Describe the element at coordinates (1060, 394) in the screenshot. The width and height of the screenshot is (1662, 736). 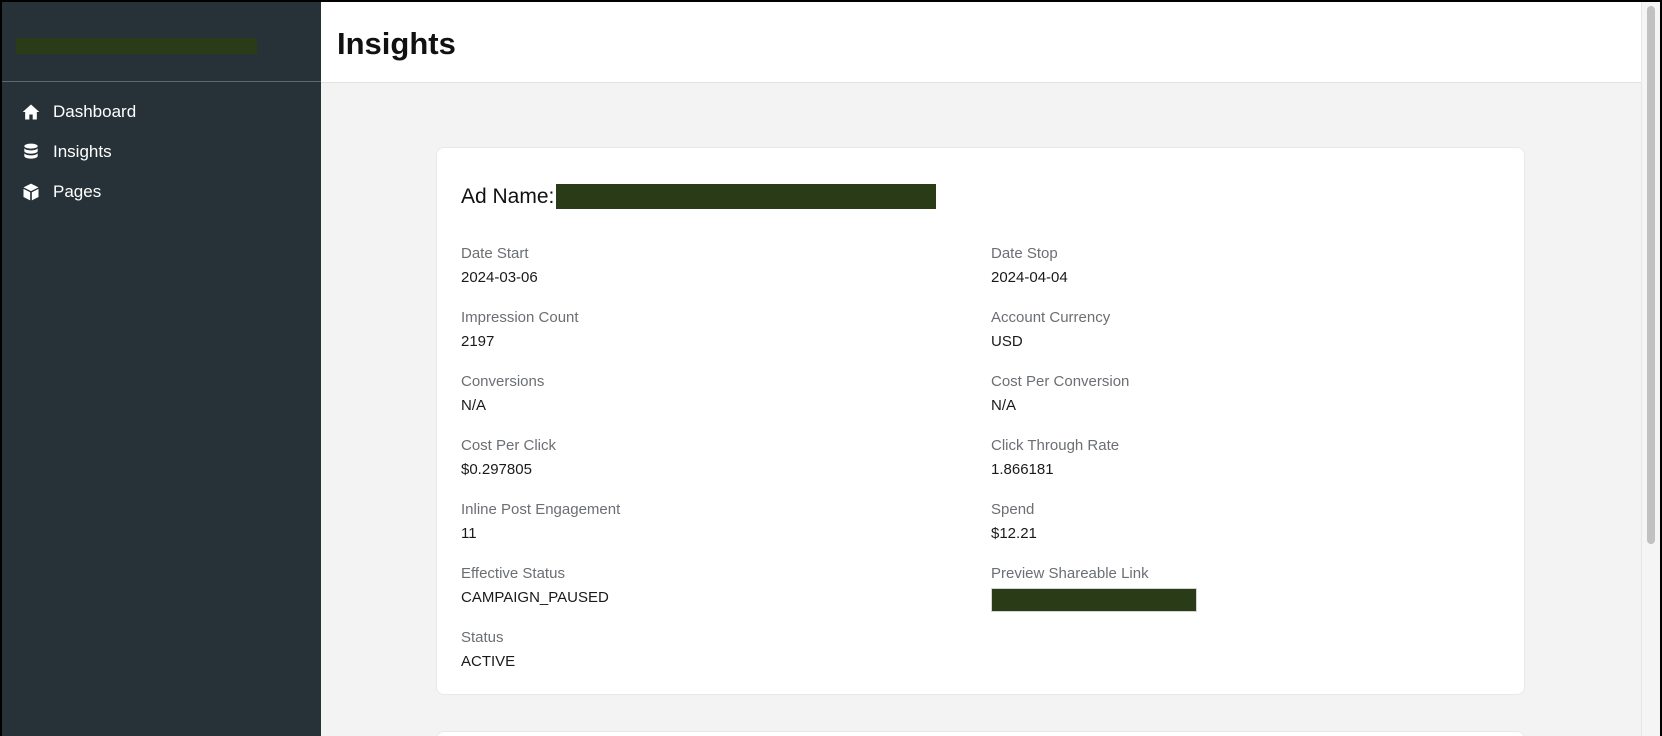
I see `field-cost-per-conversion: Cost Per Conversion N/A` at that location.